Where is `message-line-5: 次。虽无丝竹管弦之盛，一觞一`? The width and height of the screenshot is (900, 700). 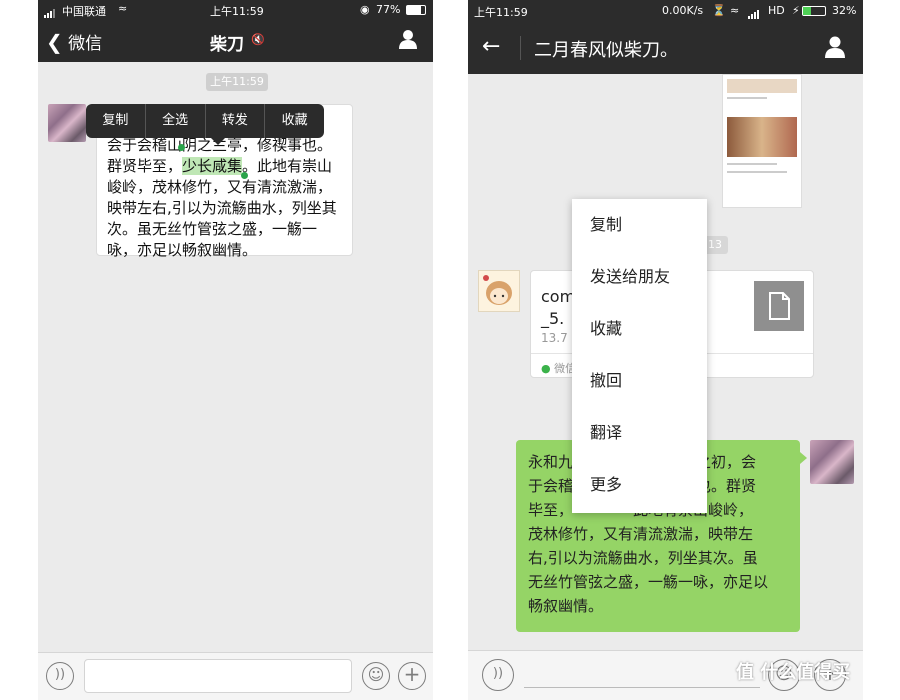
message-line-5: 次。虽无丝竹管弦之盛，一觞一 is located at coordinates (212, 229).